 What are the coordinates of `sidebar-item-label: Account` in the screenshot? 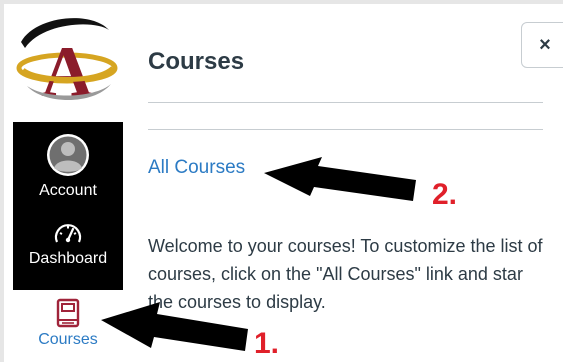 It's located at (68, 190).